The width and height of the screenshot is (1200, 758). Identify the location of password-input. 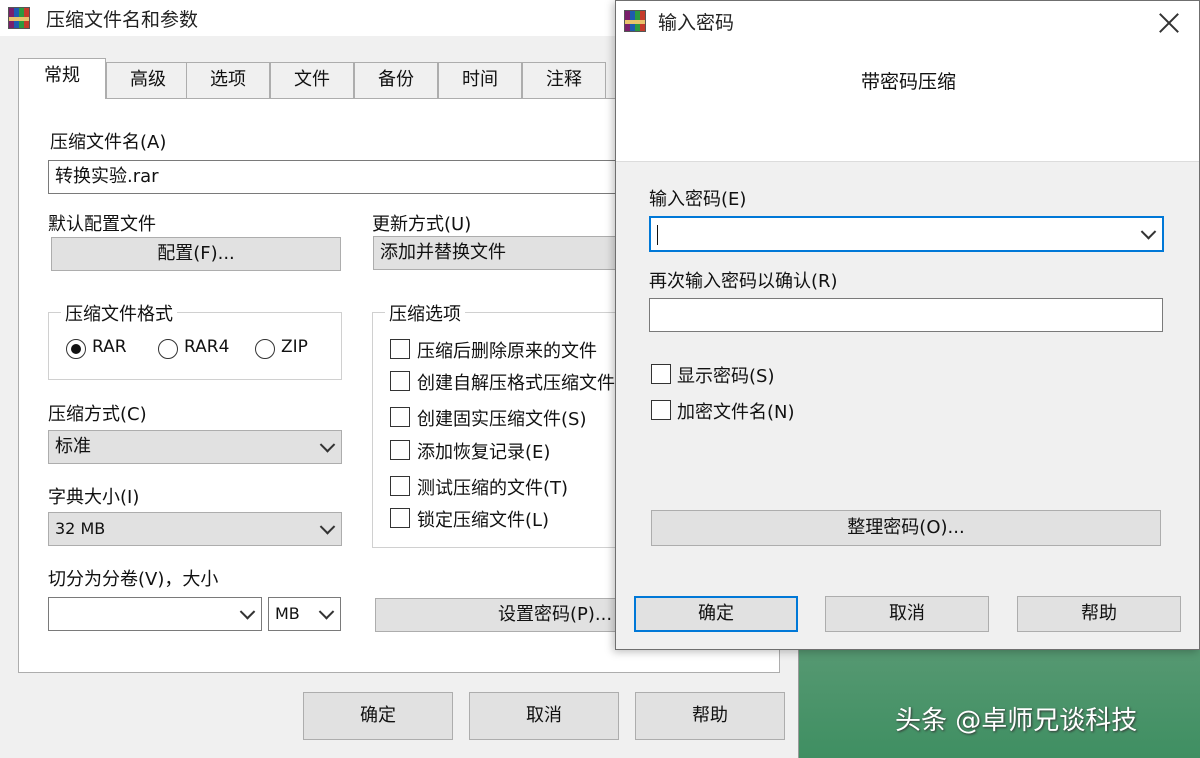
(906, 234).